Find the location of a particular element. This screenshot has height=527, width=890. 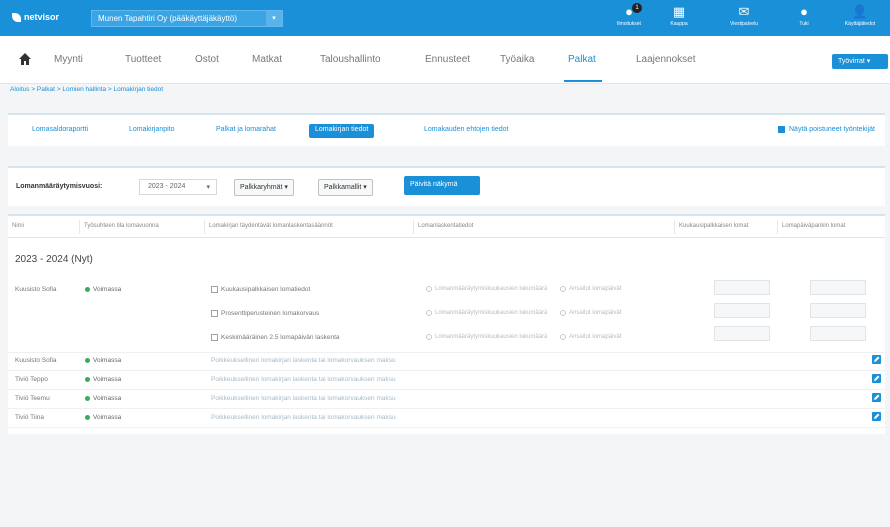

col-header-holiday-bank: Lomapäiväpankin lomat is located at coordinates (813, 226).